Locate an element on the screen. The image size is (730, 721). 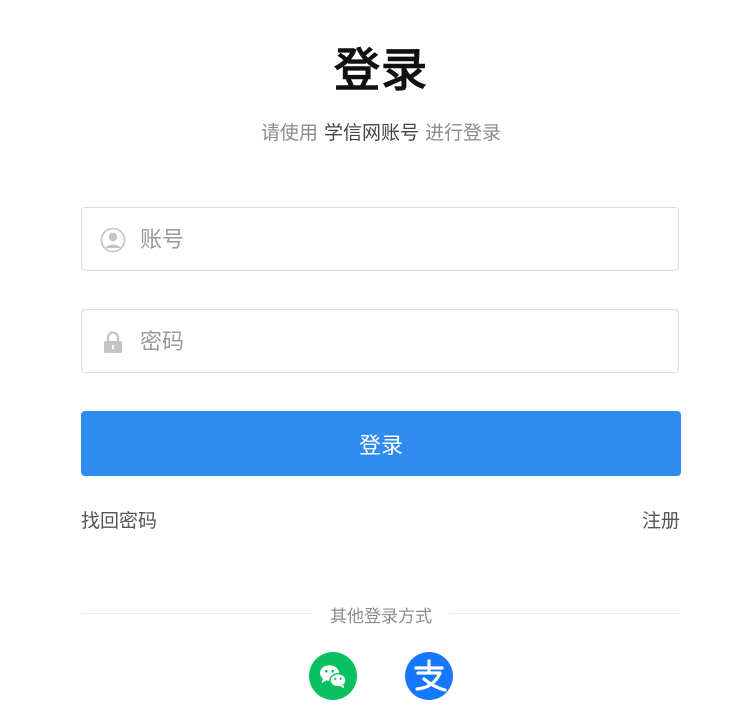
subtitle-prefix: 请使用 is located at coordinates (289, 133).